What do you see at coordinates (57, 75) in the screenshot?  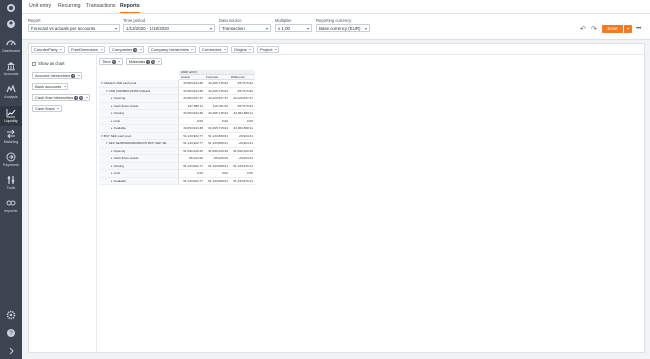 I see `account-hierarchies-select: Account hierarchies?` at bounding box center [57, 75].